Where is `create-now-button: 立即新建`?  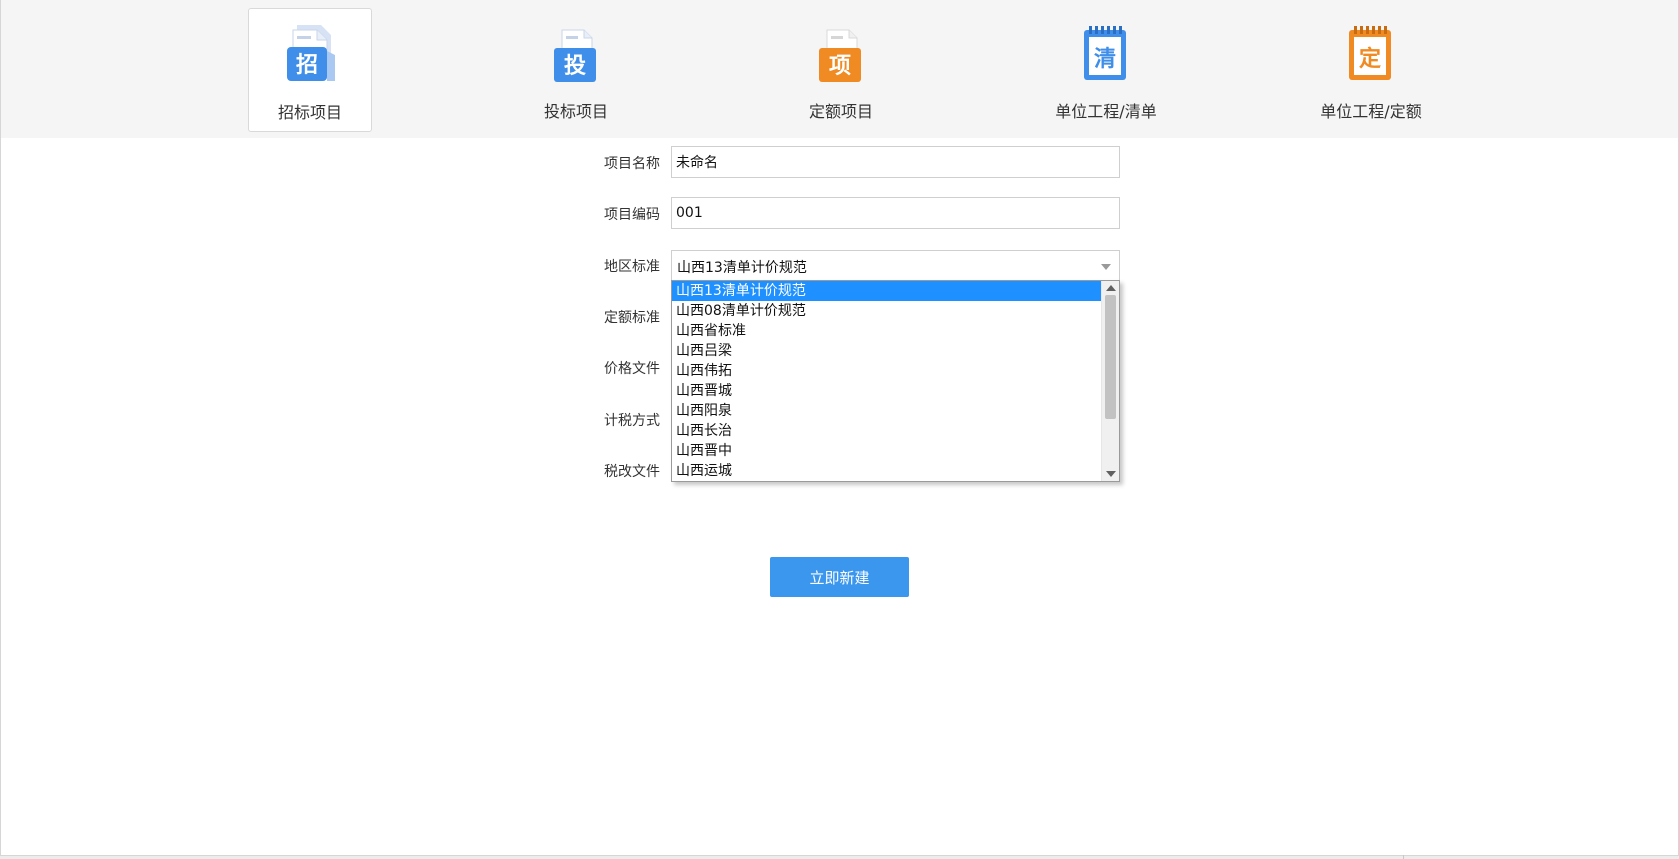
create-now-button: 立即新建 is located at coordinates (839, 577).